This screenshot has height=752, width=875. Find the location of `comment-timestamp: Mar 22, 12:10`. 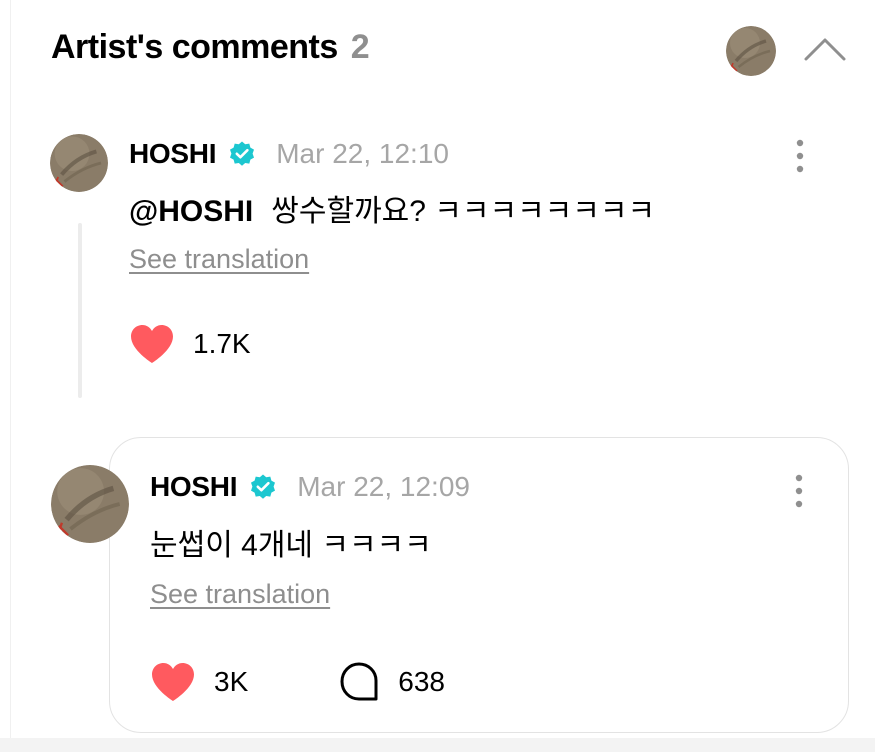

comment-timestamp: Mar 22, 12:10 is located at coordinates (362, 153).